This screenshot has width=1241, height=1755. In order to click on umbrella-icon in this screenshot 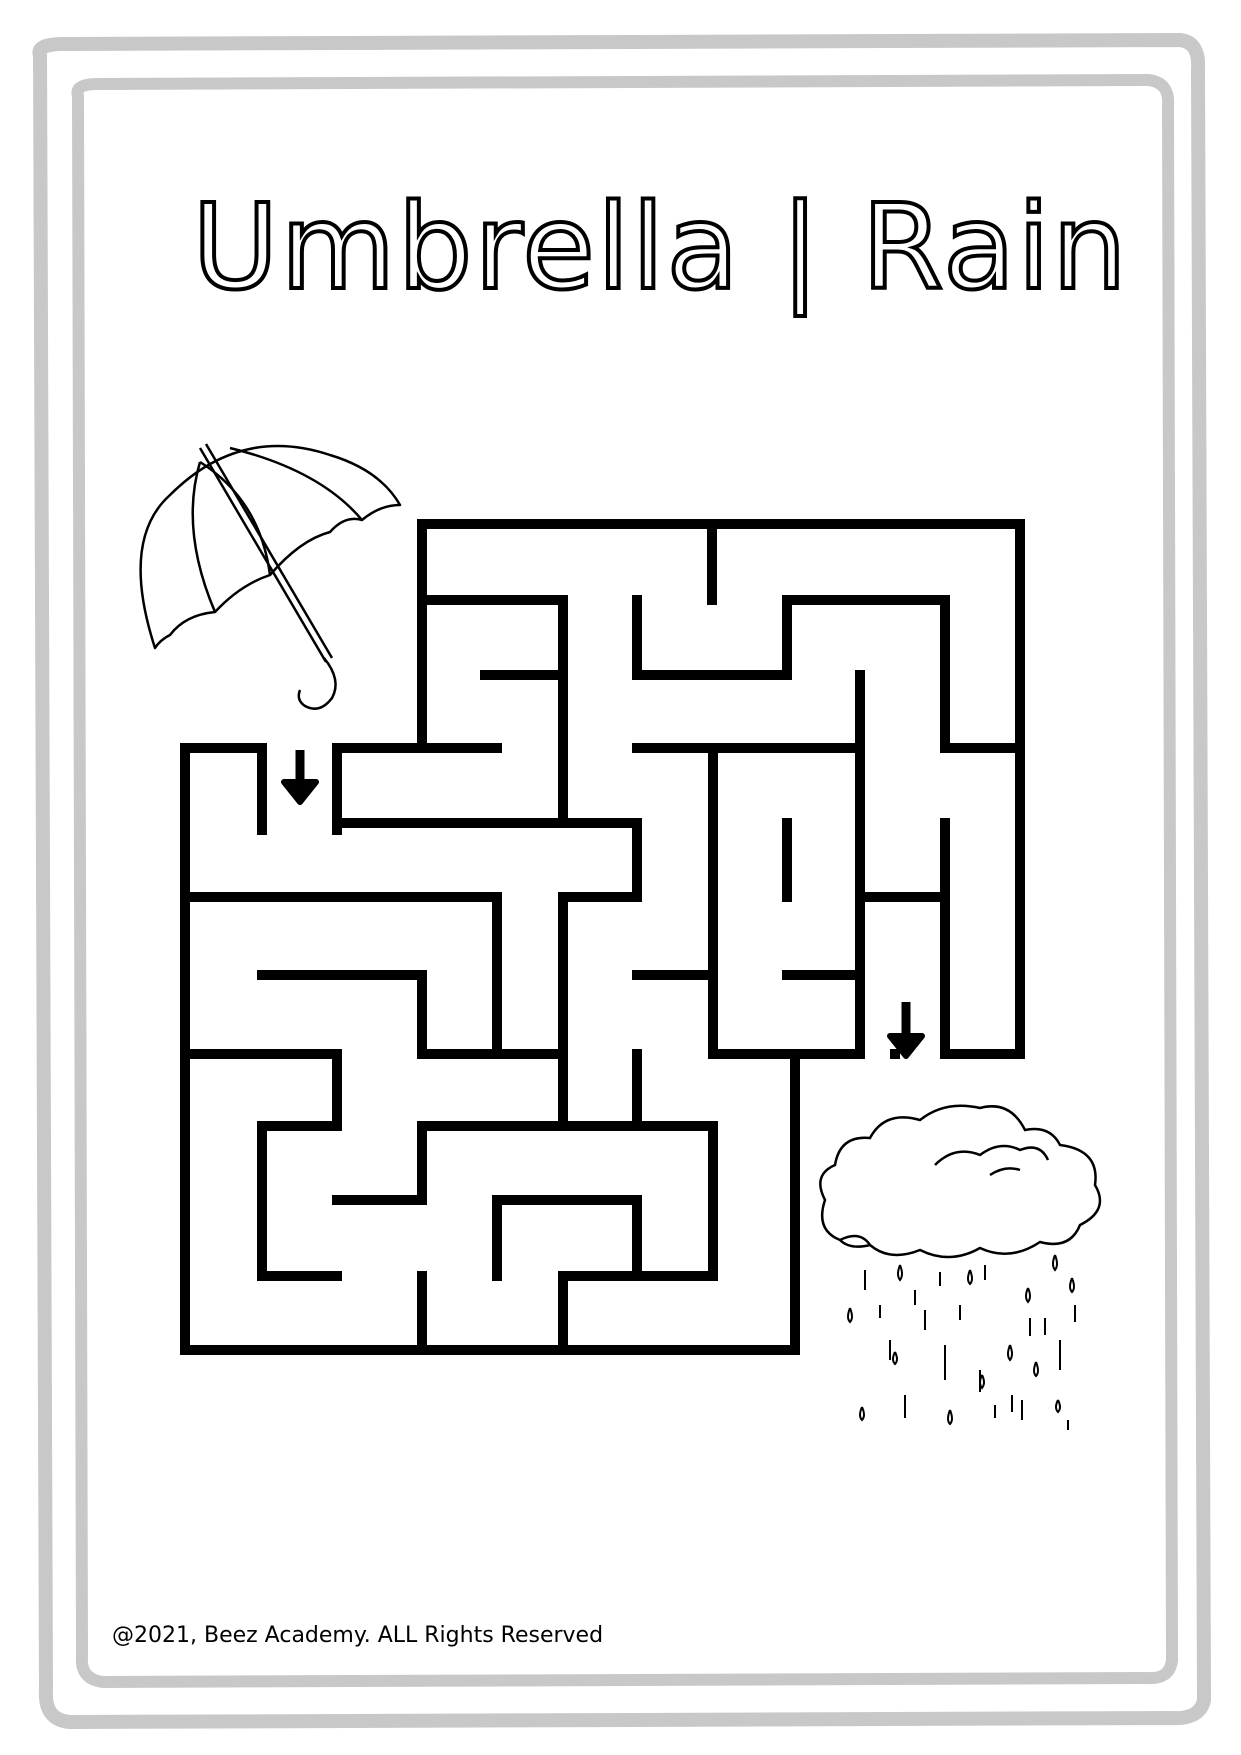, I will do `click(270, 576)`.